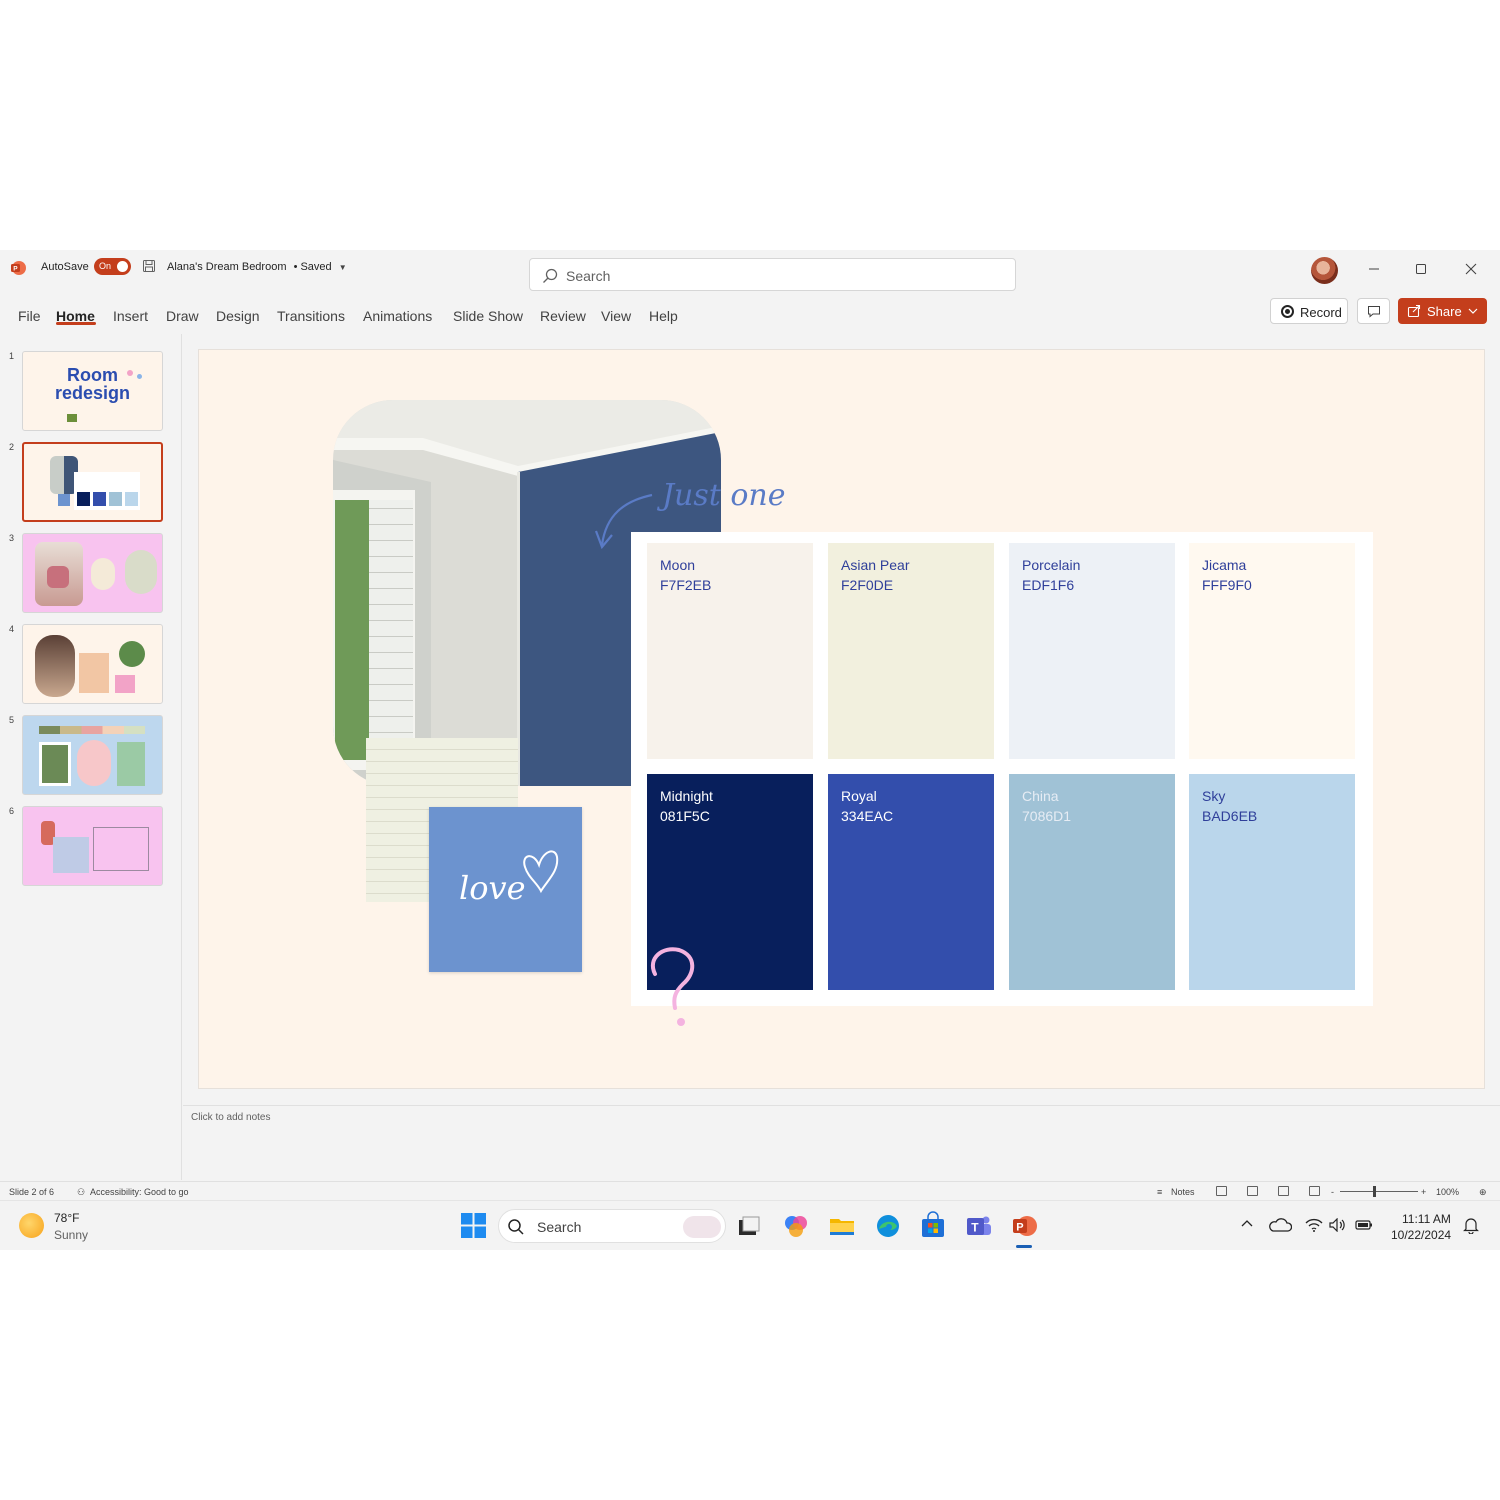 The image size is (1500, 1500). Describe the element at coordinates (139, 1192) in the screenshot. I see `accessibility-status: Accessibility: Good to go` at that location.